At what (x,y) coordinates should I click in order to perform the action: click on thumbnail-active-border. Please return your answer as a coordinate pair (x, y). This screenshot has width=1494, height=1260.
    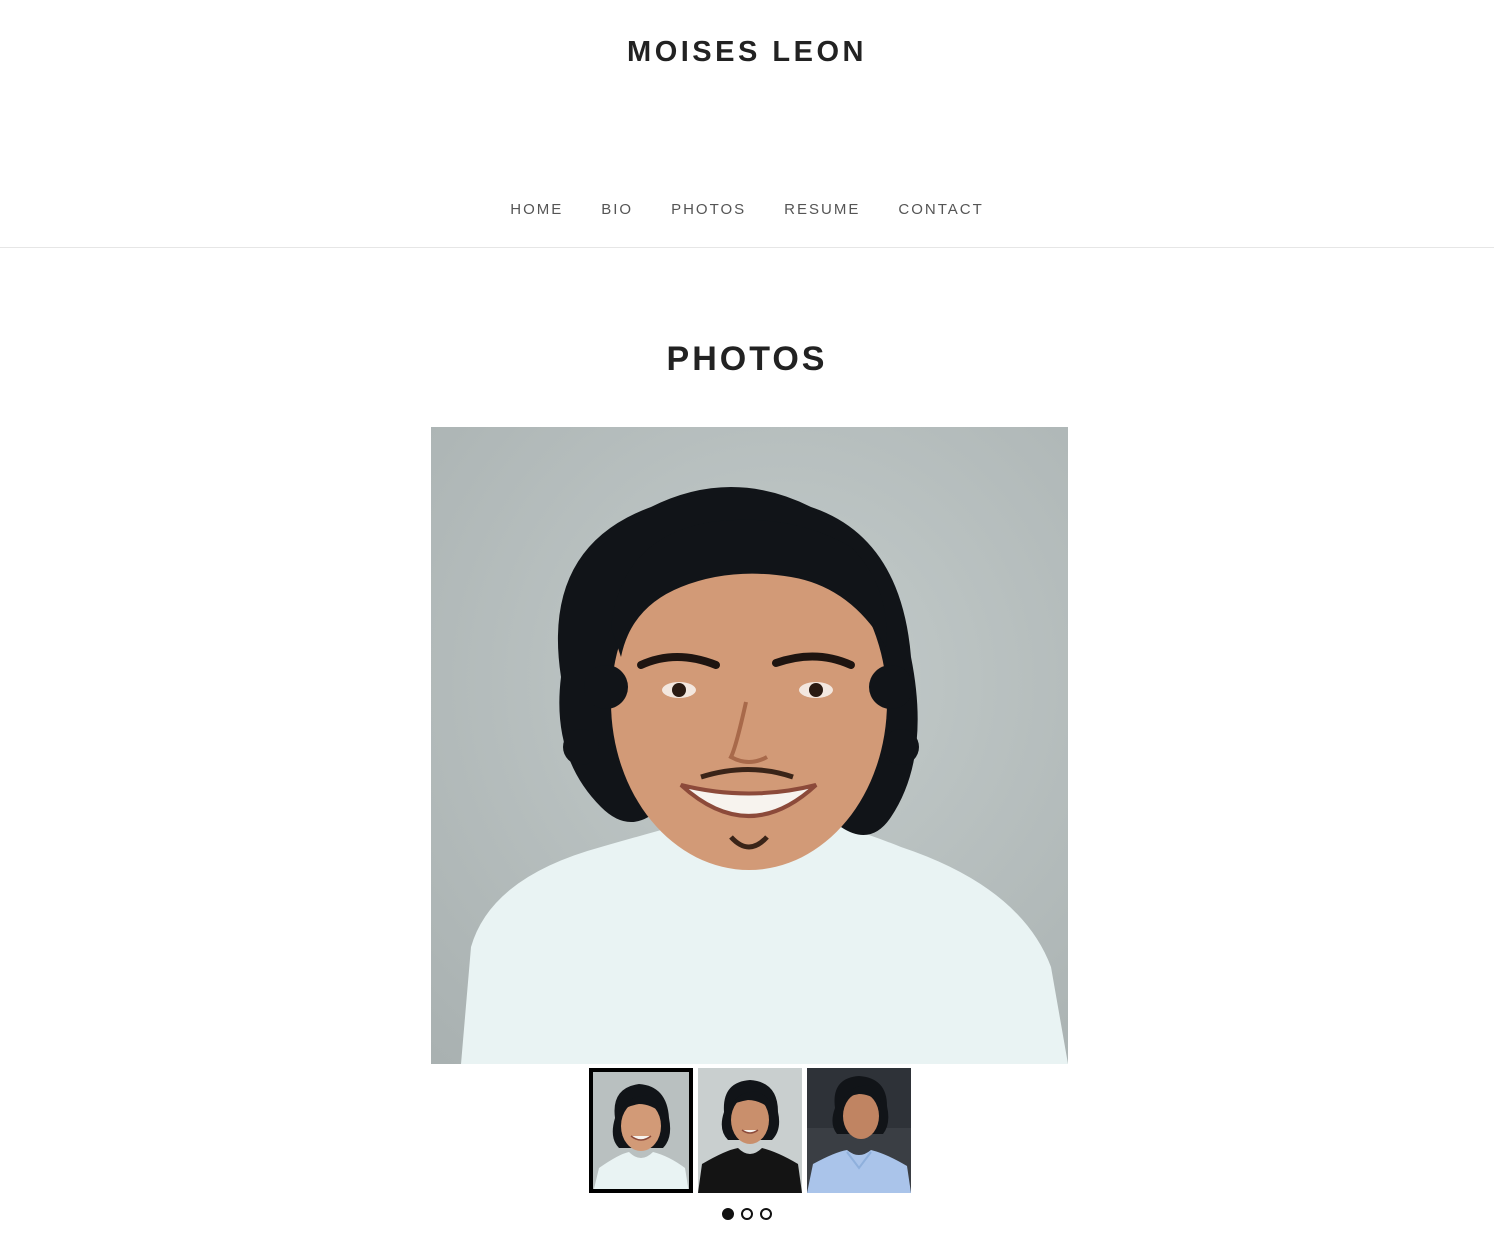
    Looking at the image, I should click on (641, 1130).